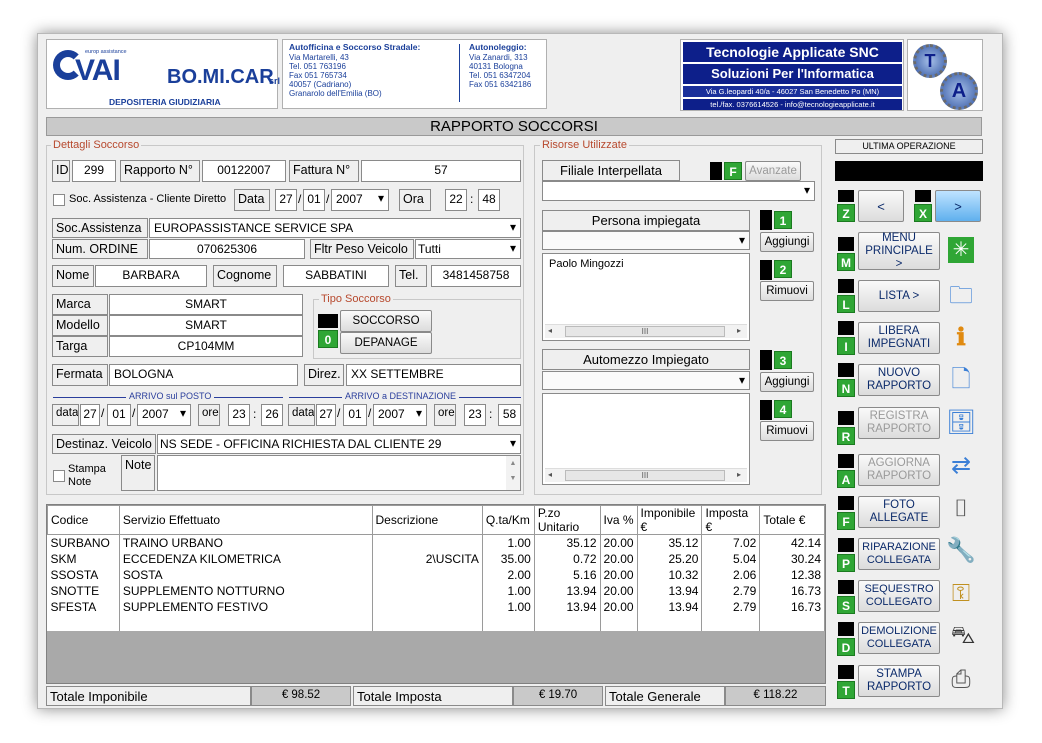 The height and width of the screenshot is (743, 1042). I want to click on camera-icon: ⌷, so click(961, 509).